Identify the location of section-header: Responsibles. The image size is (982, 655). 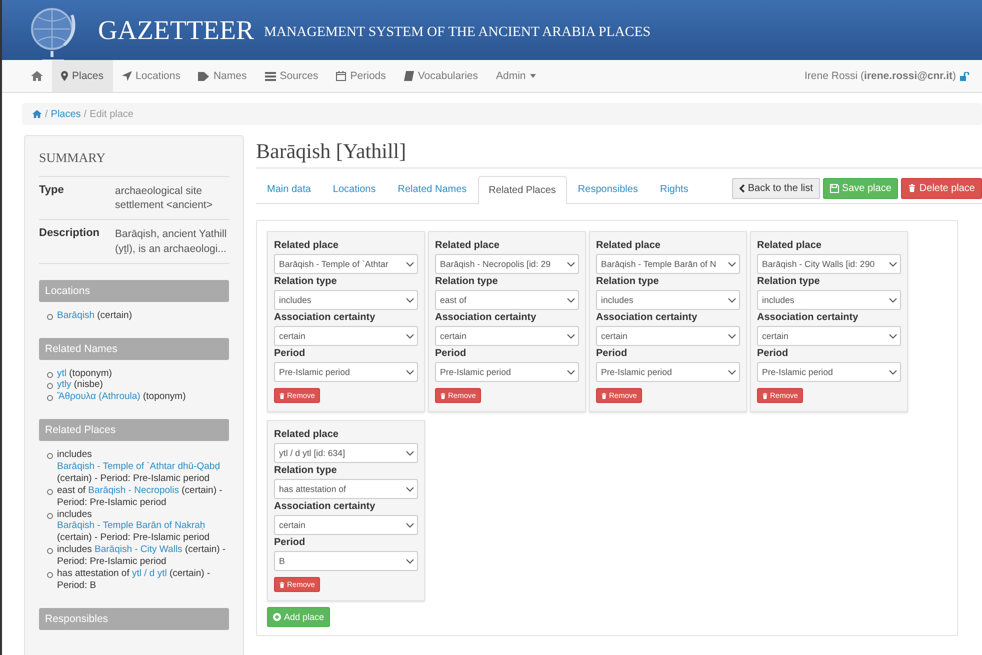
(134, 619).